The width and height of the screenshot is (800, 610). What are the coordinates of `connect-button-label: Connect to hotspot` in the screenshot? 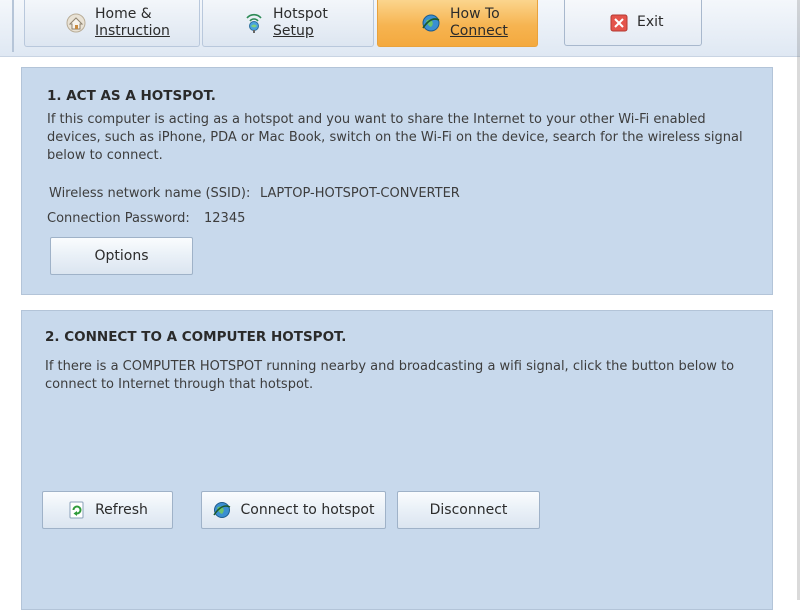 It's located at (307, 510).